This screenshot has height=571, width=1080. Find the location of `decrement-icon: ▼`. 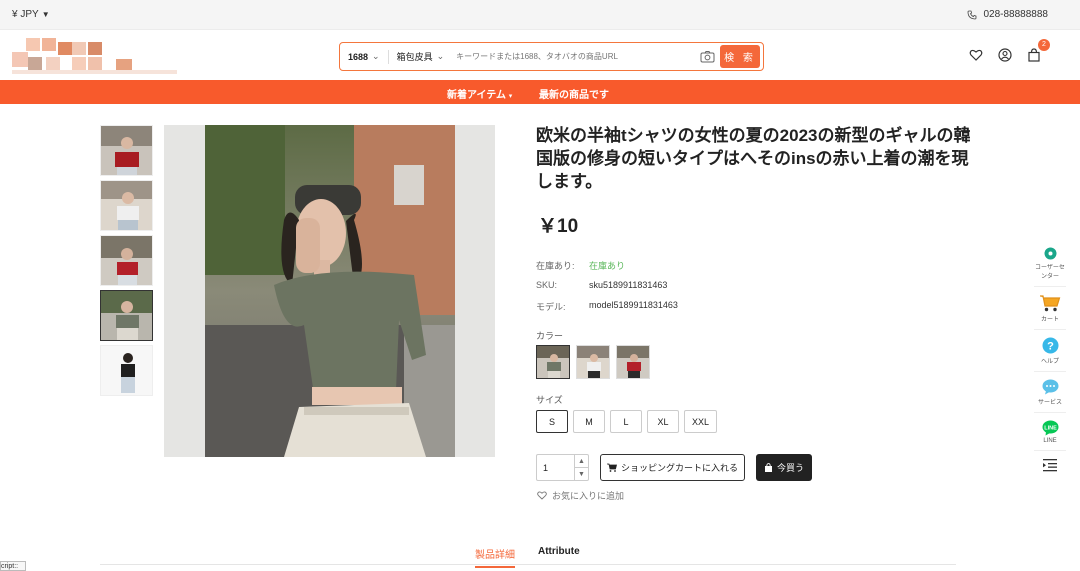

decrement-icon: ▼ is located at coordinates (581, 474).